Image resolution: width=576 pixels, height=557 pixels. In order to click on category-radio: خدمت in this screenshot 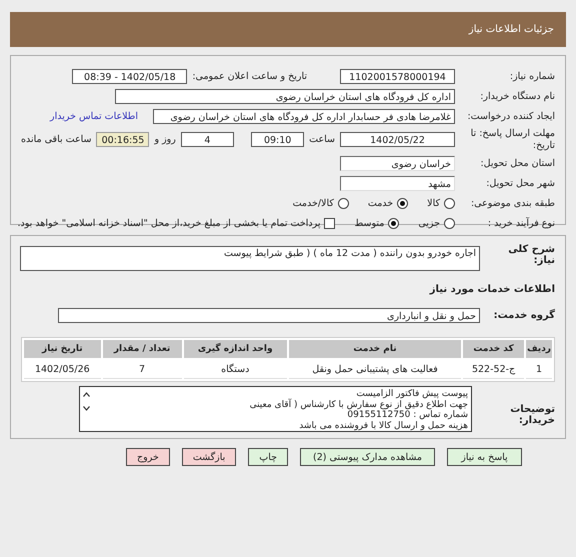, I will do `click(388, 203)`.